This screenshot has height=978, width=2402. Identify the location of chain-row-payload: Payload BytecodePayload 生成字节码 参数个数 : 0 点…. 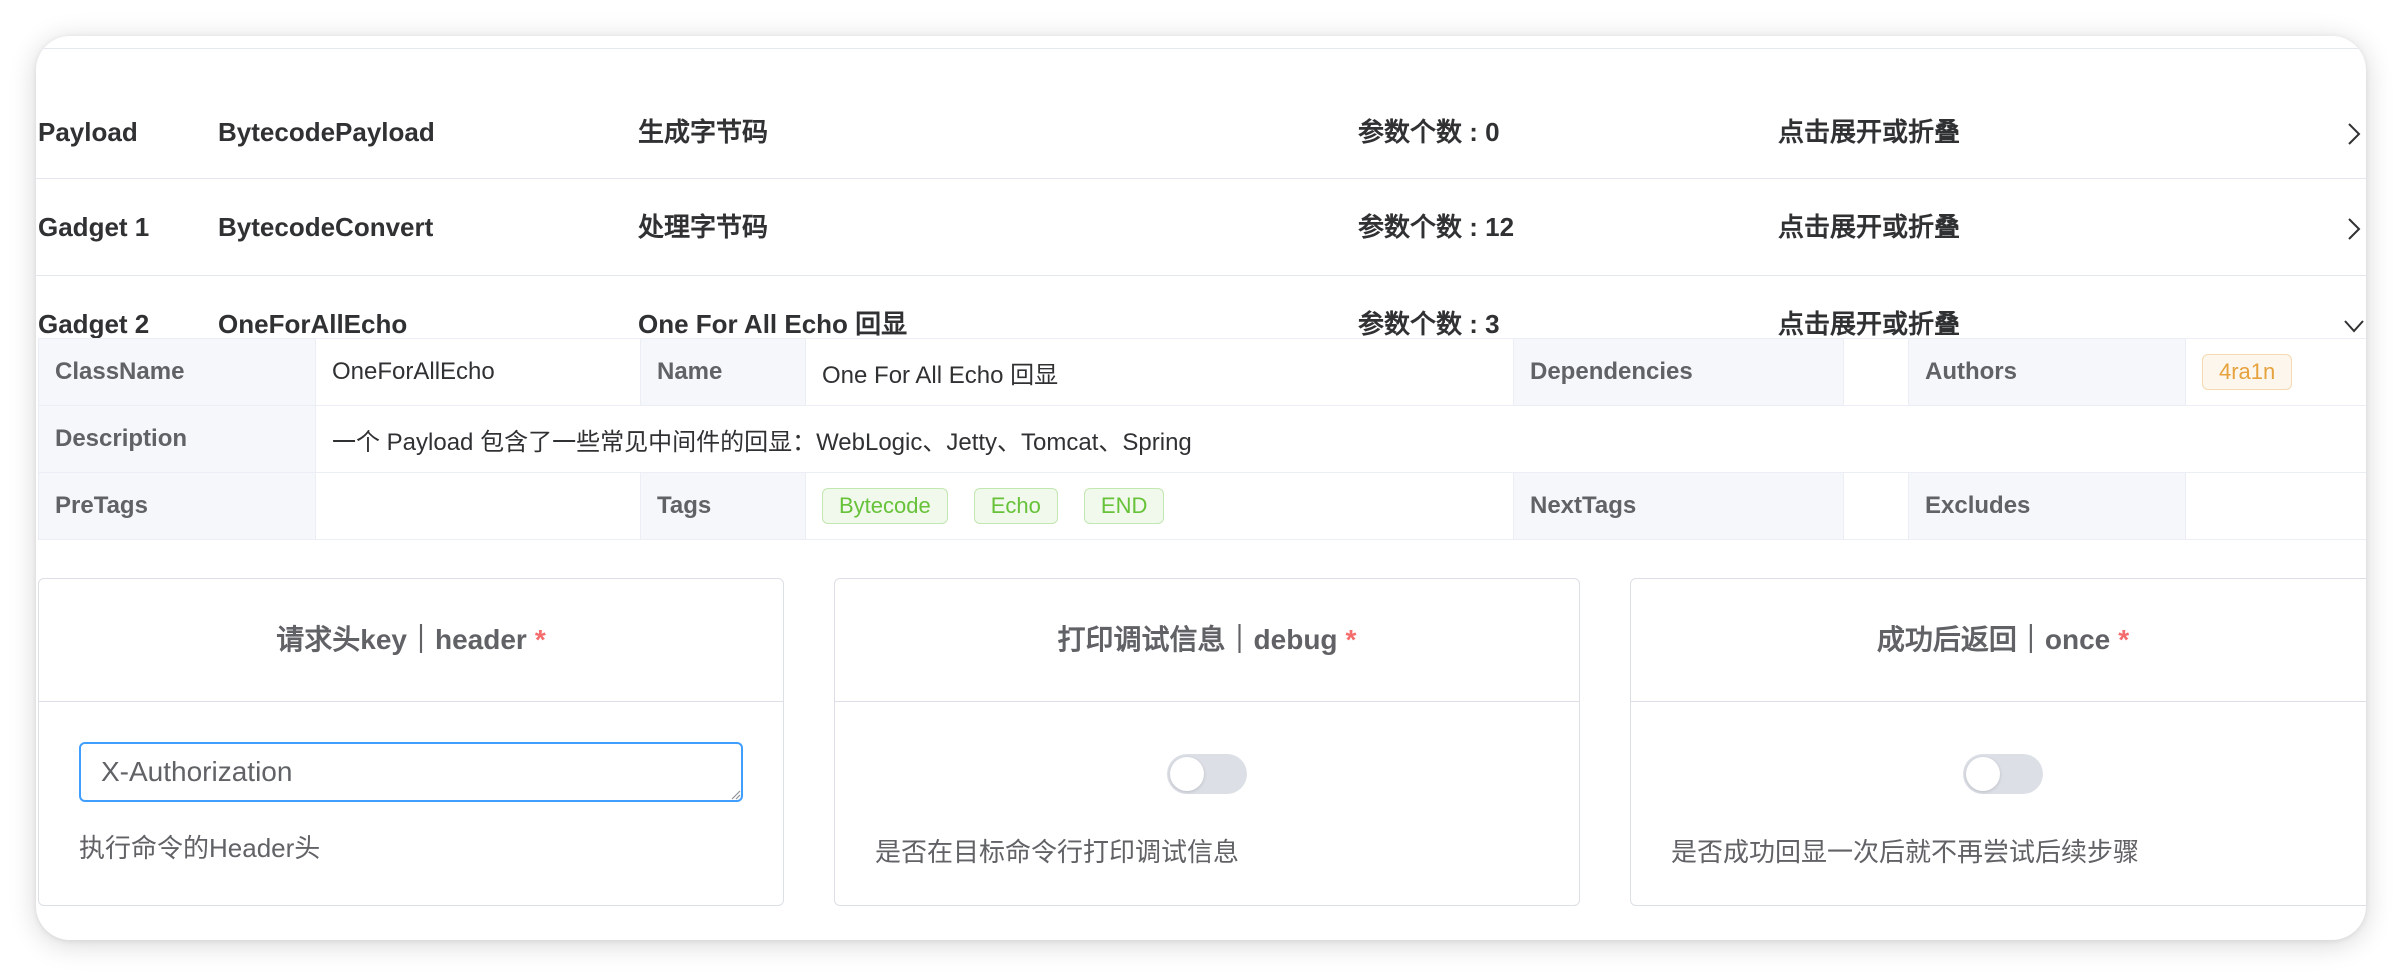
(1201, 131).